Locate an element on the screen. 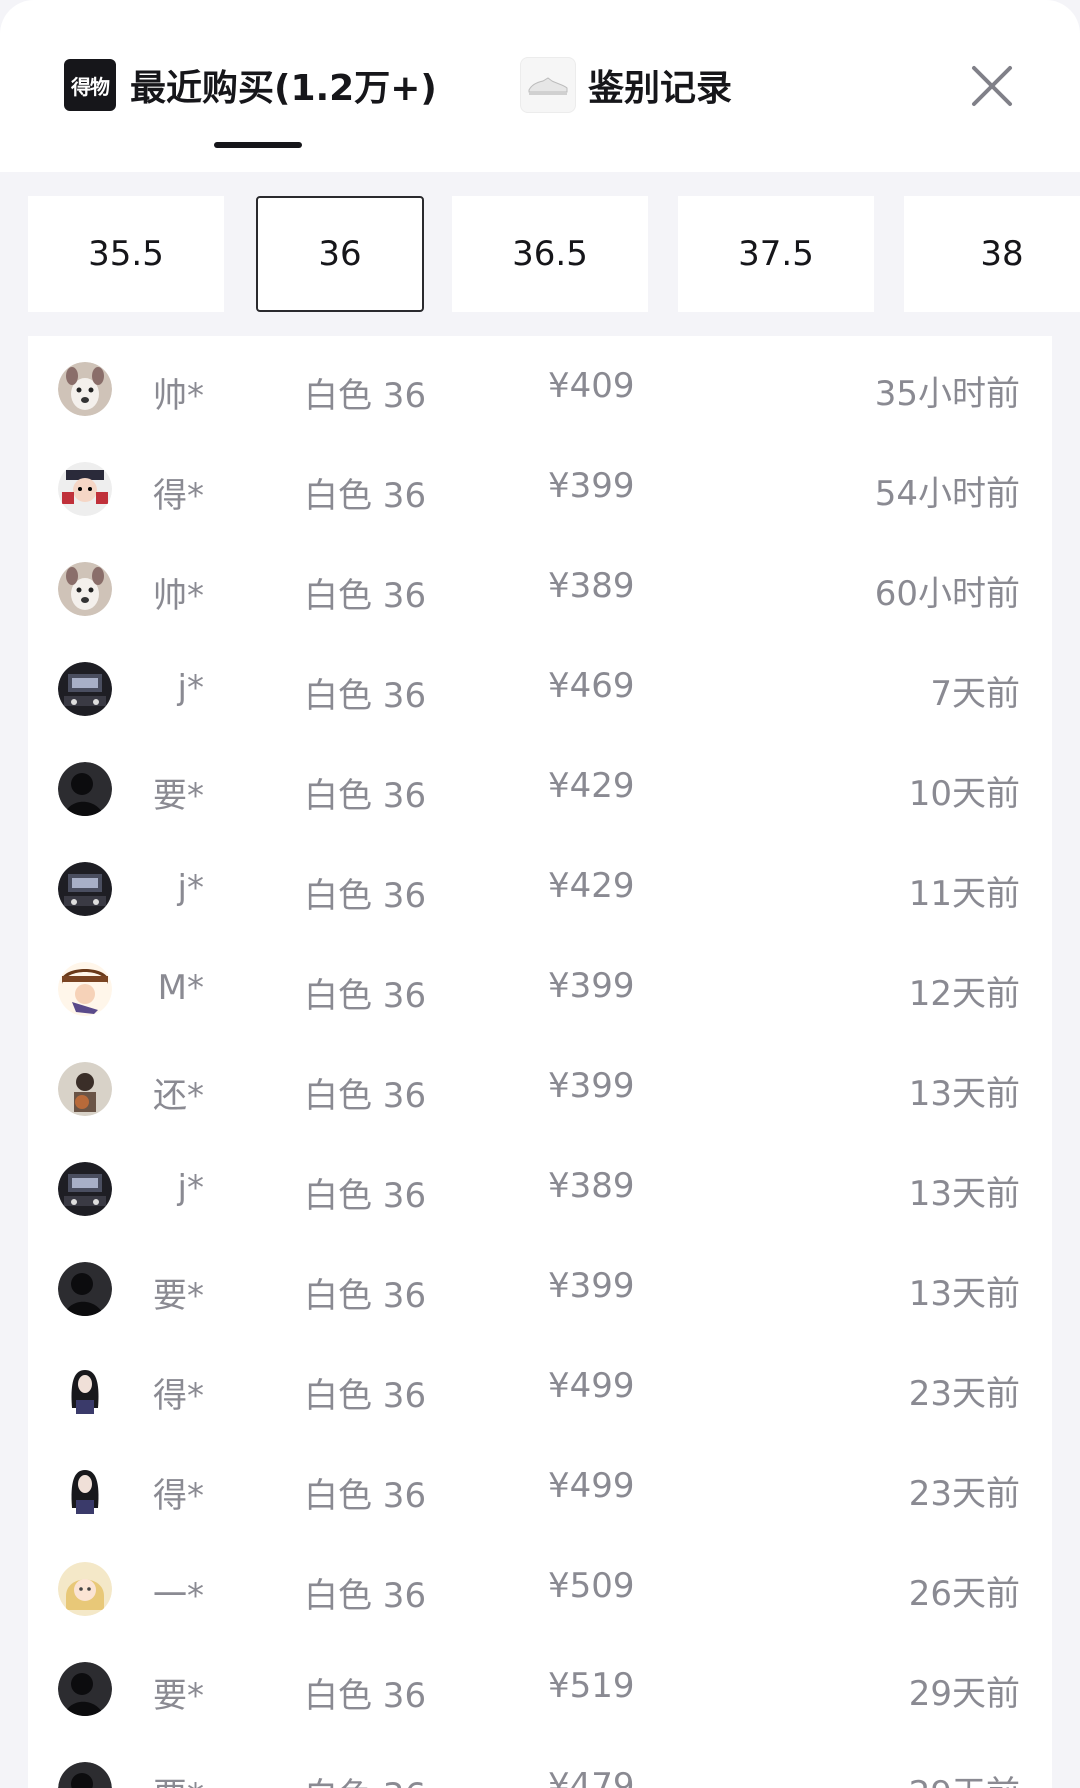 The height and width of the screenshot is (1788, 1080). sneaker-icon is located at coordinates (548, 85).